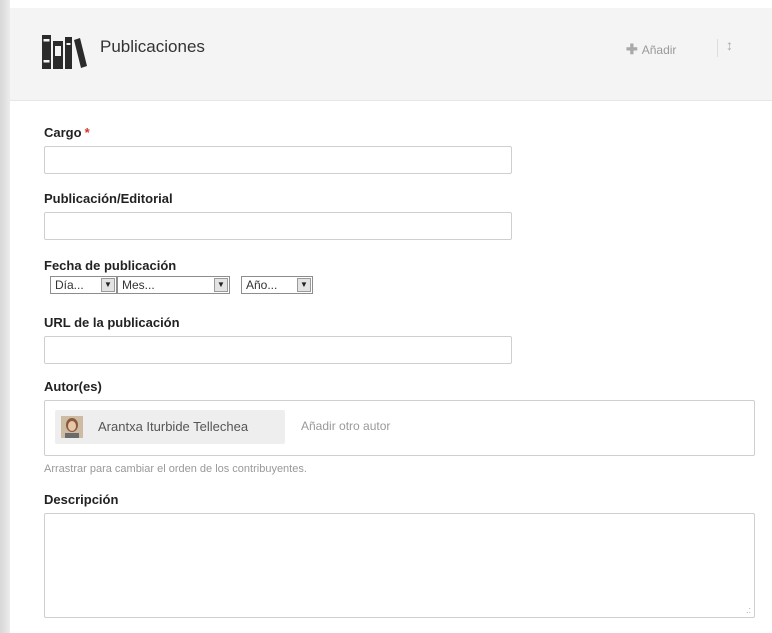 The image size is (772, 633). What do you see at coordinates (112, 322) in the screenshot?
I see `url-label: URL de la publicación` at bounding box center [112, 322].